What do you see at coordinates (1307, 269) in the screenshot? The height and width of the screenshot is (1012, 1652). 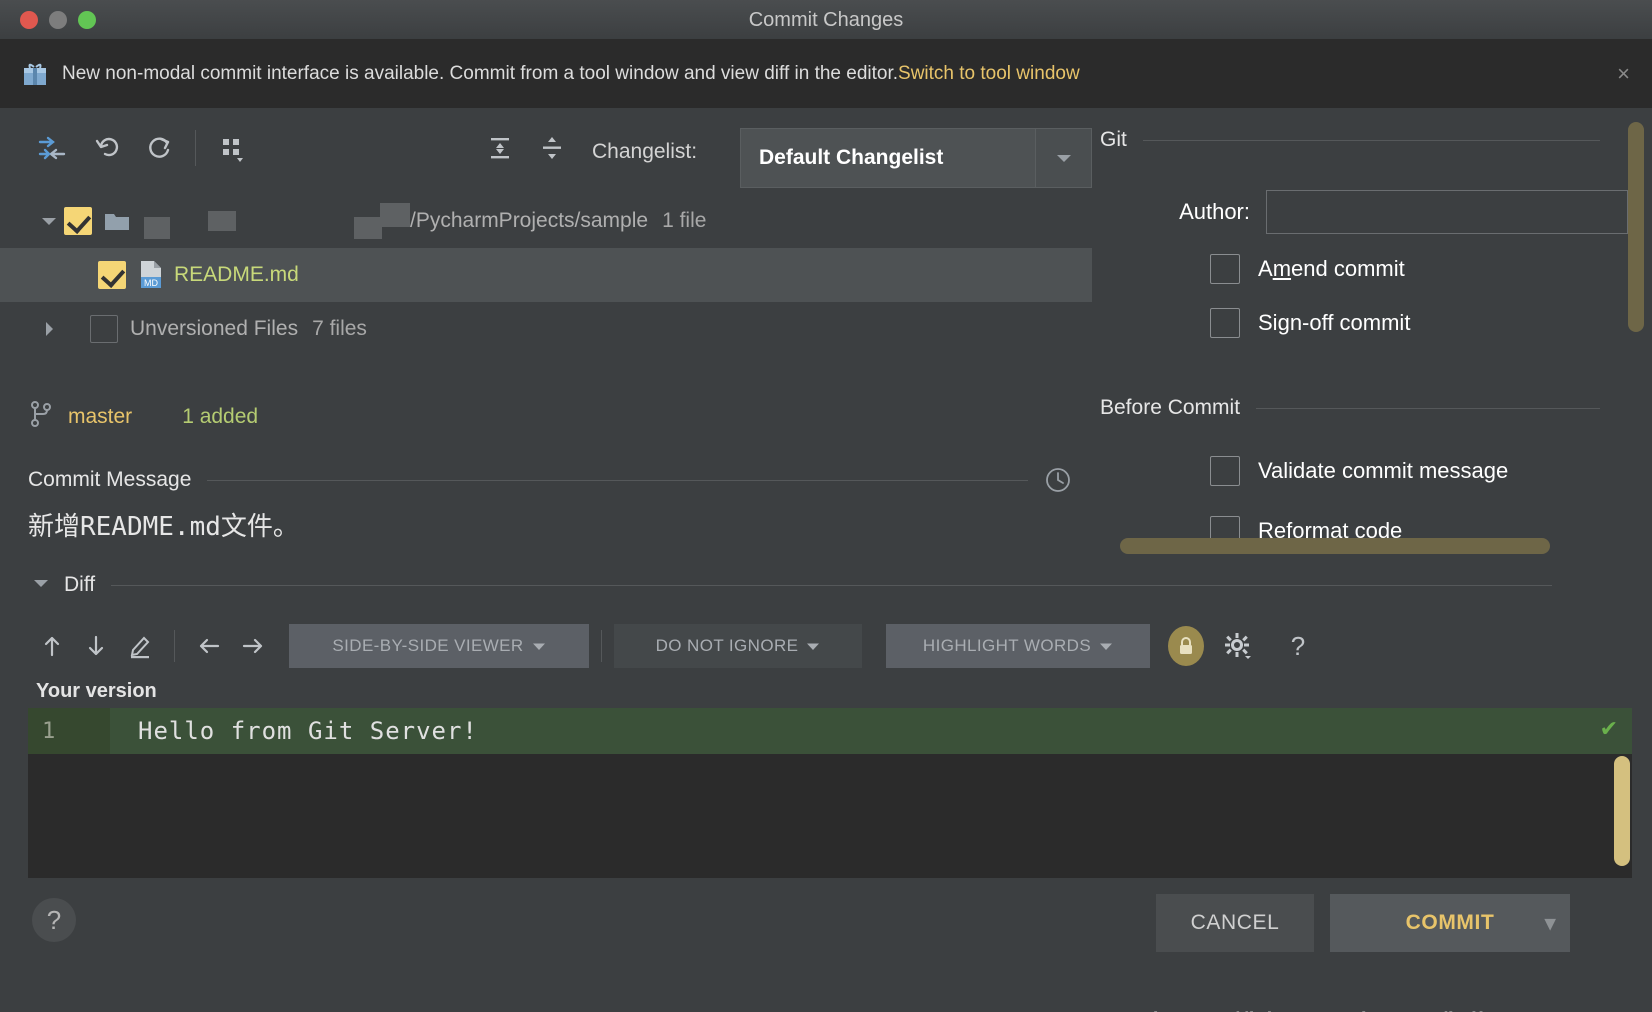 I see `amend-commit-checkbox: Amend commit` at bounding box center [1307, 269].